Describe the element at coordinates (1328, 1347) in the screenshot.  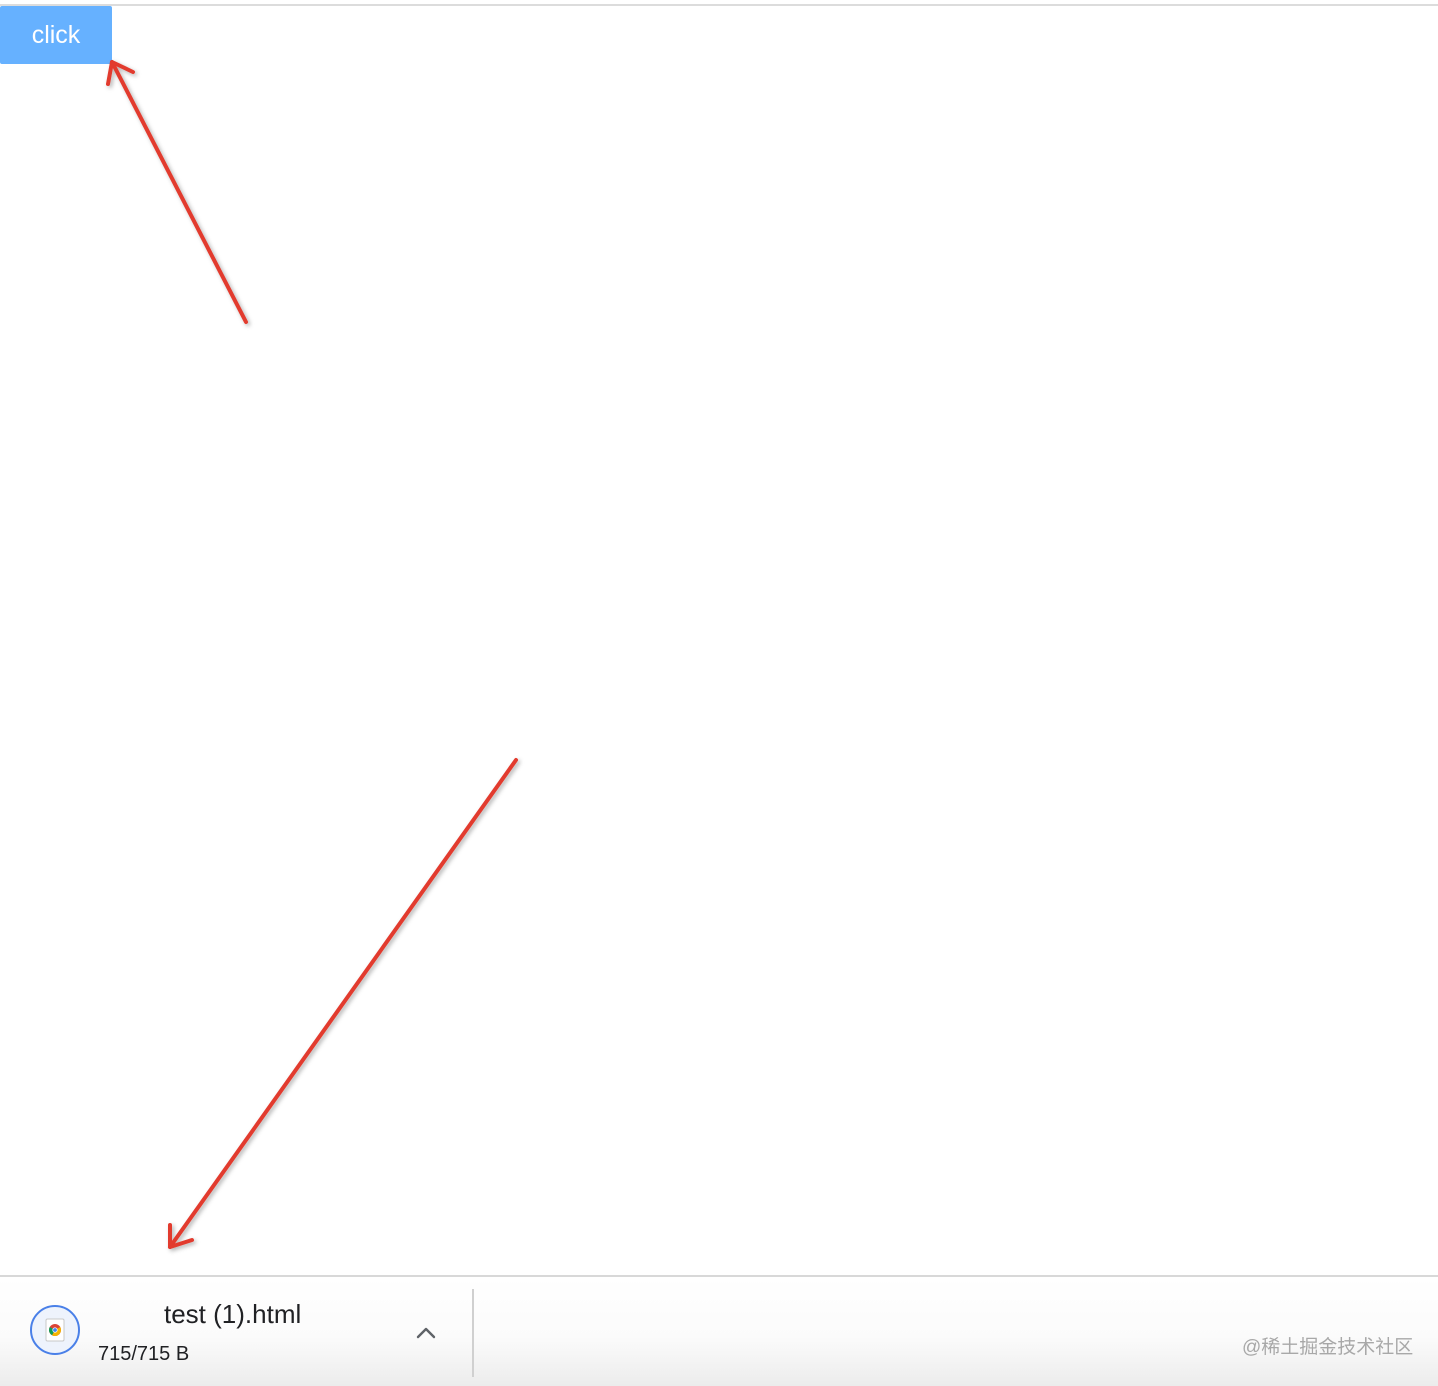
I see `watermark-text: @稀土掘金技术社区` at that location.